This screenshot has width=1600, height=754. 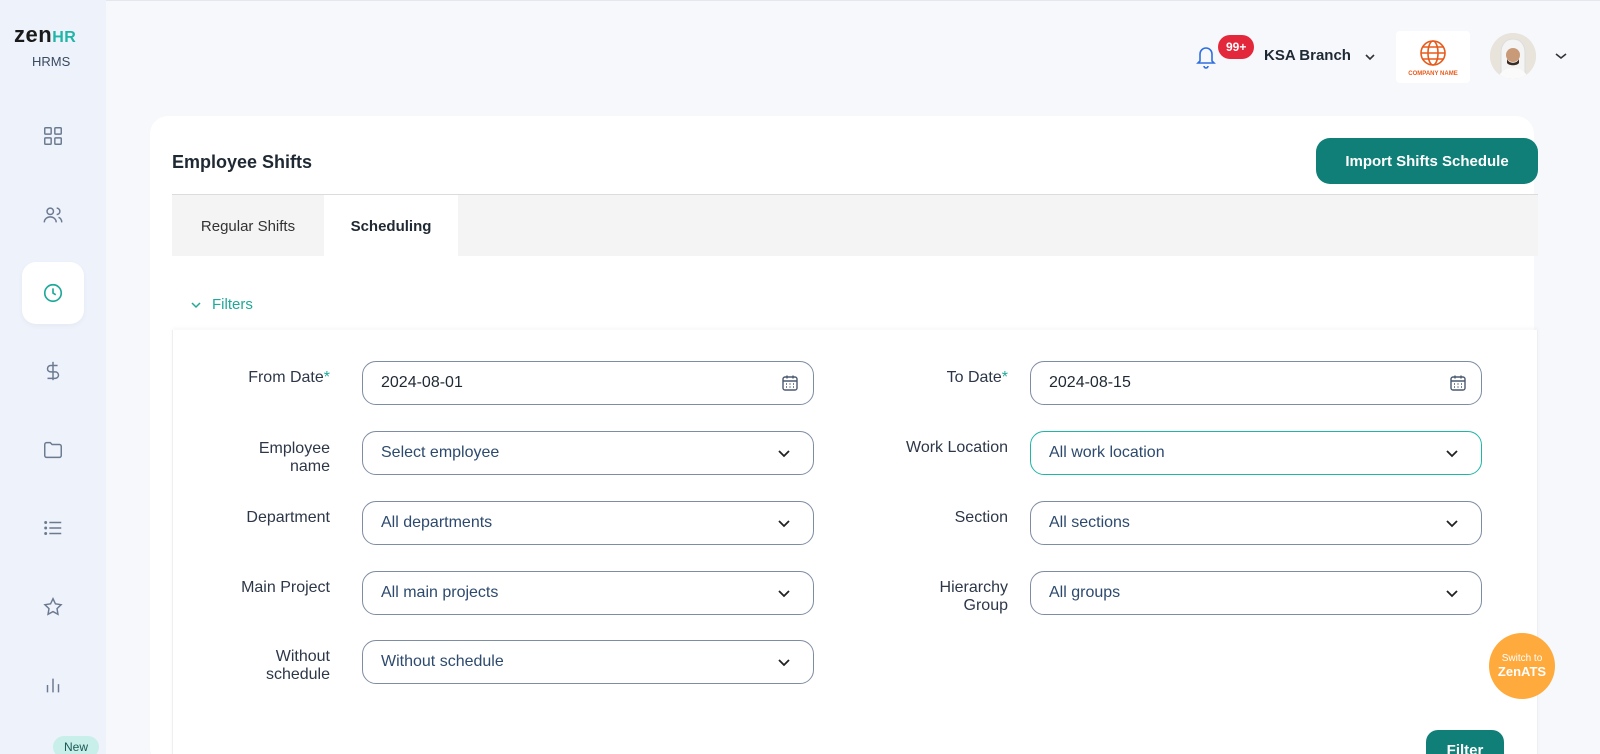 I want to click on filter-button: Filter, so click(x=1465, y=742).